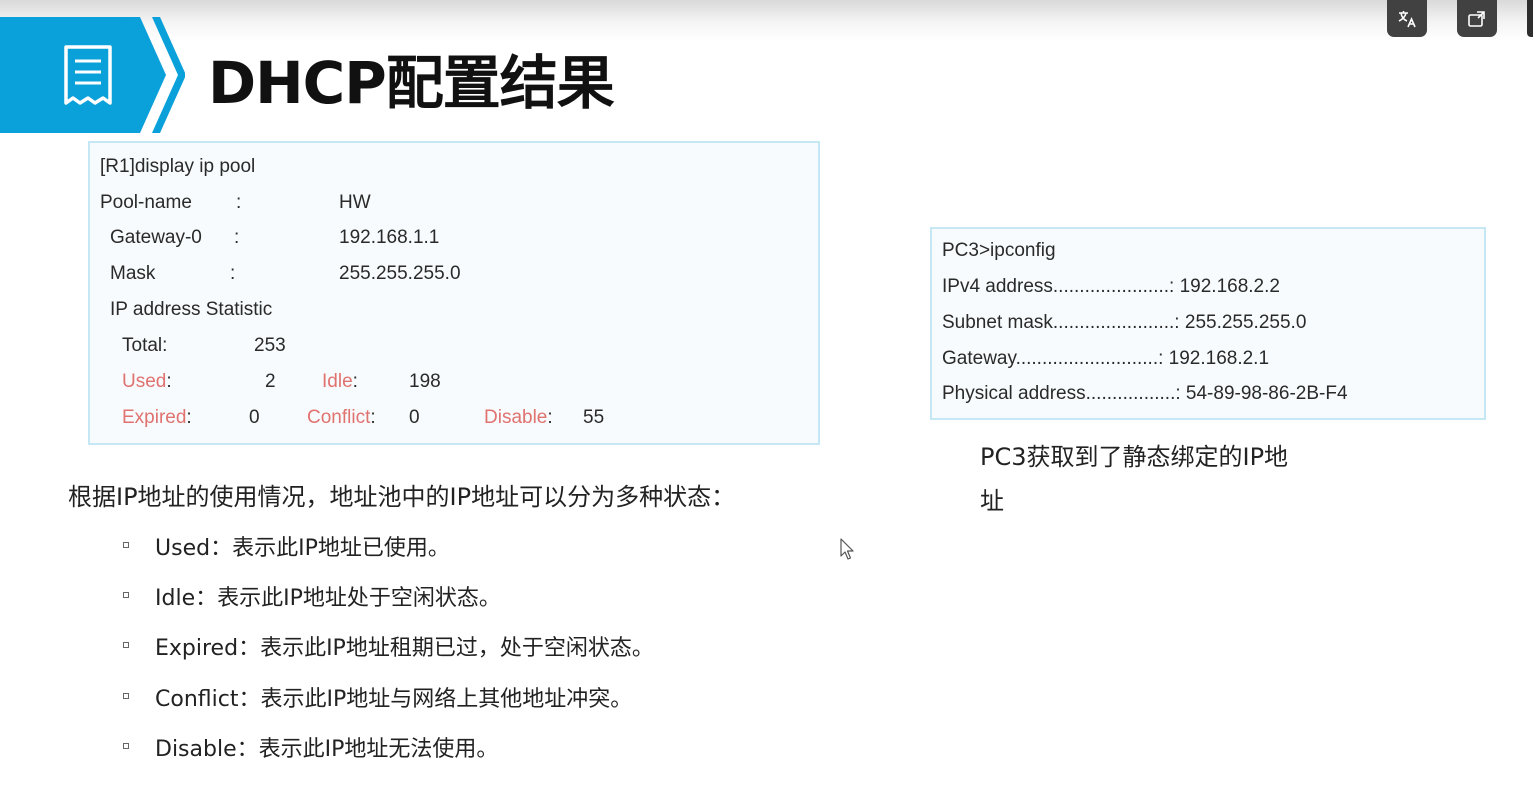  Describe the element at coordinates (340, 381) in the screenshot. I see `idle-label: Idle:` at that location.